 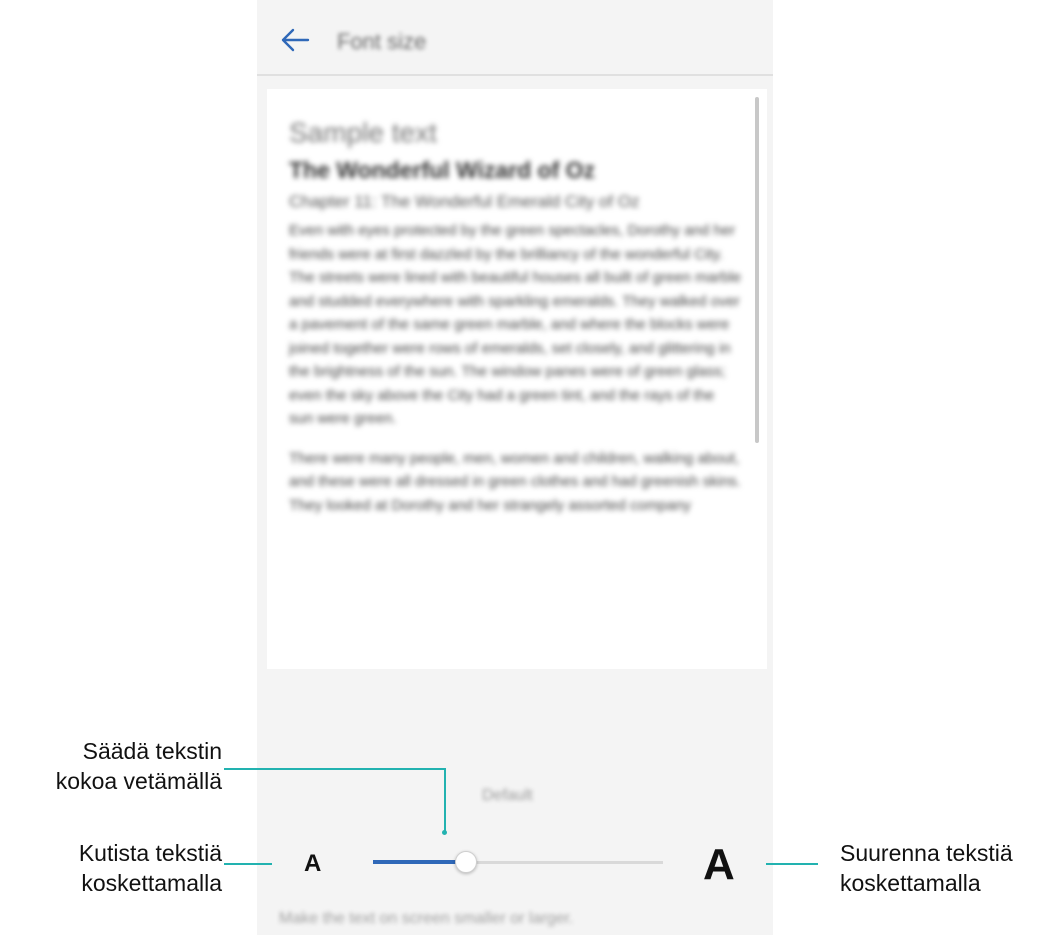 I want to click on annotation-enlarge: Suurenna tekstiä koskettamalla, so click(x=945, y=868).